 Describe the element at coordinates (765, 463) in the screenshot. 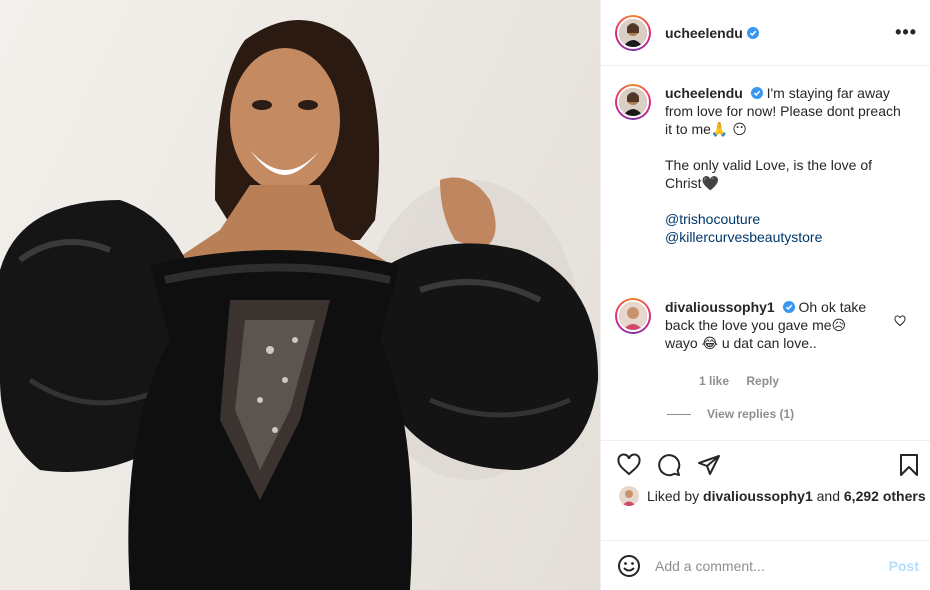

I see `action-bar` at that location.